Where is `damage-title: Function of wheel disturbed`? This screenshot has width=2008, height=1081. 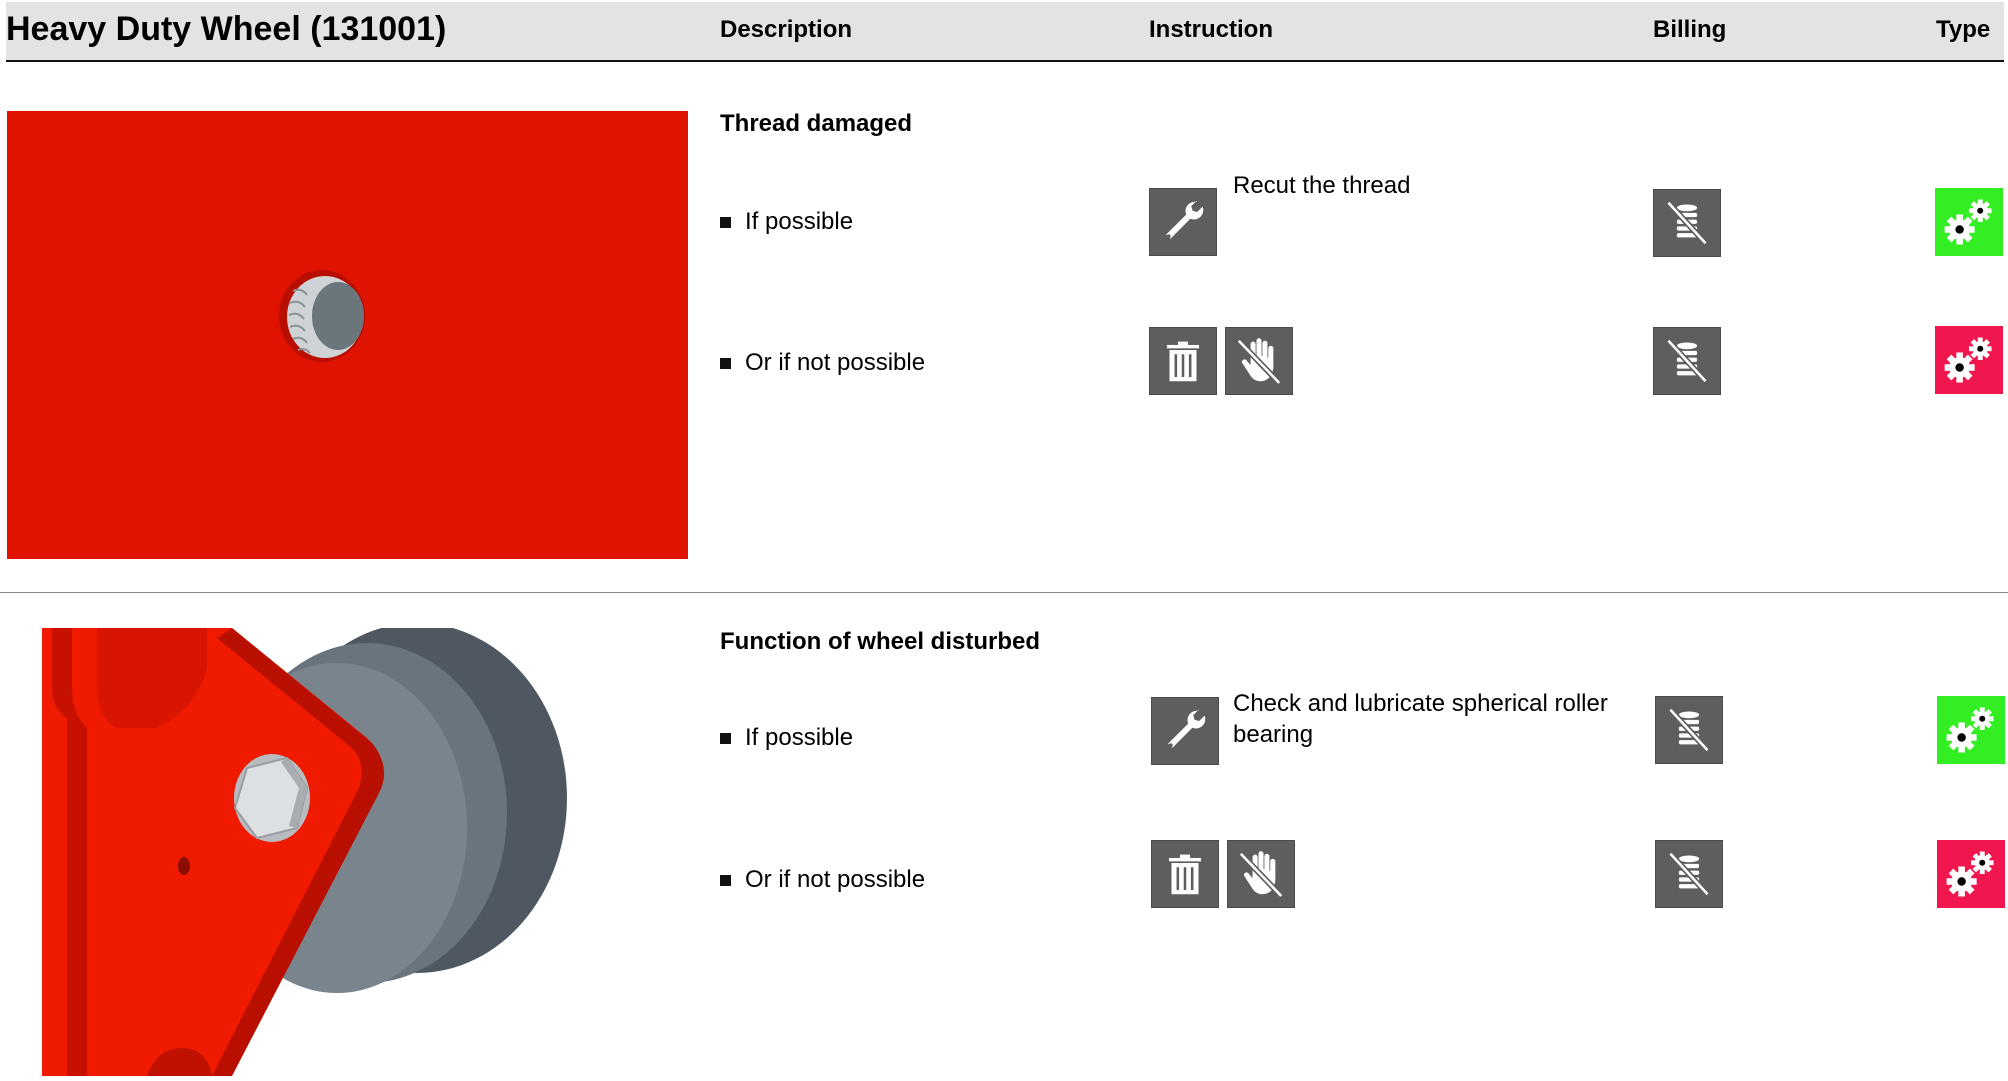
damage-title: Function of wheel disturbed is located at coordinates (880, 641).